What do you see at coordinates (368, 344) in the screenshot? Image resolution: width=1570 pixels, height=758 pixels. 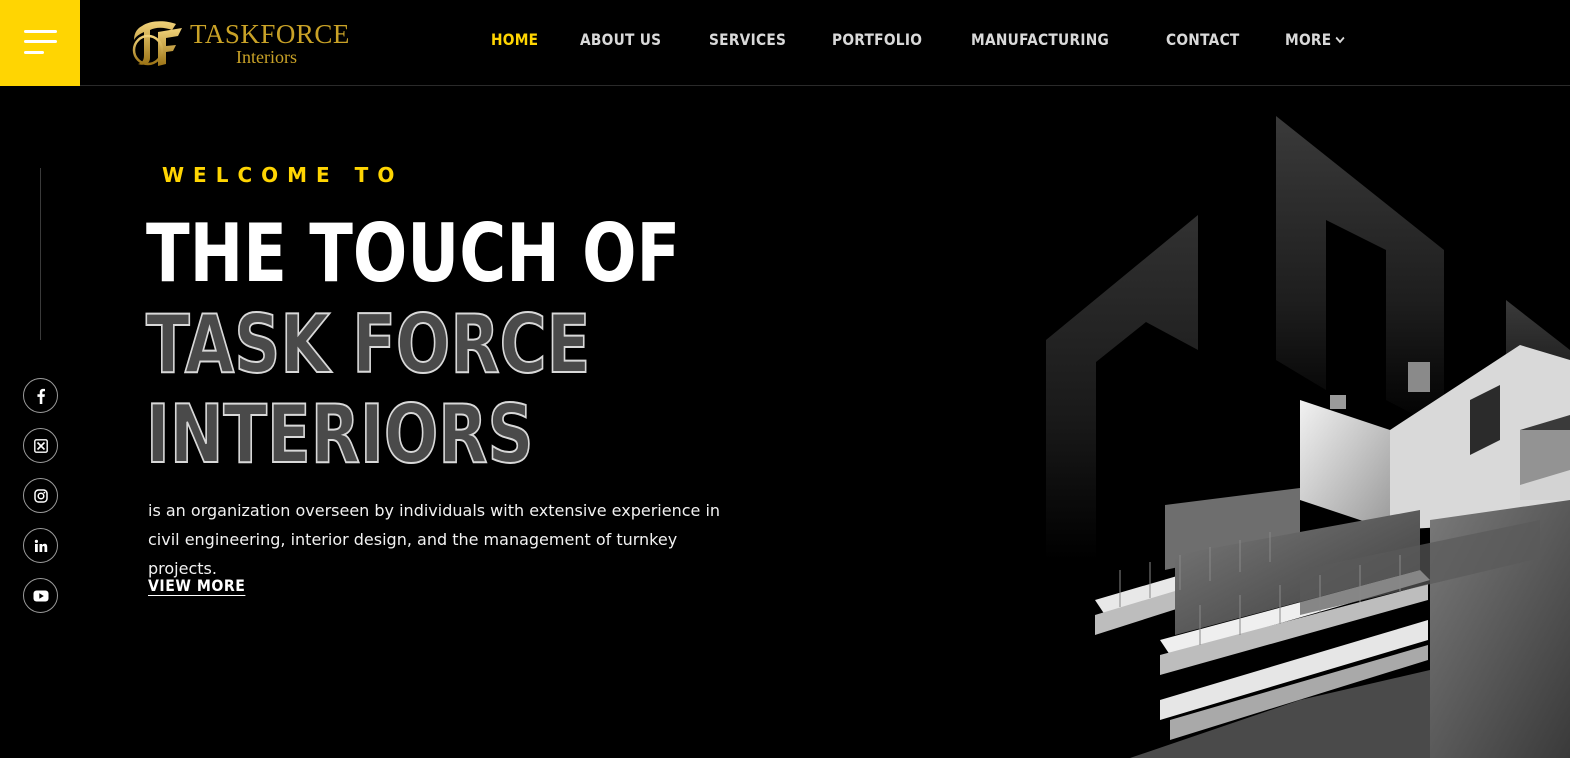 I see `hero-title-line2: TASK FORCE` at bounding box center [368, 344].